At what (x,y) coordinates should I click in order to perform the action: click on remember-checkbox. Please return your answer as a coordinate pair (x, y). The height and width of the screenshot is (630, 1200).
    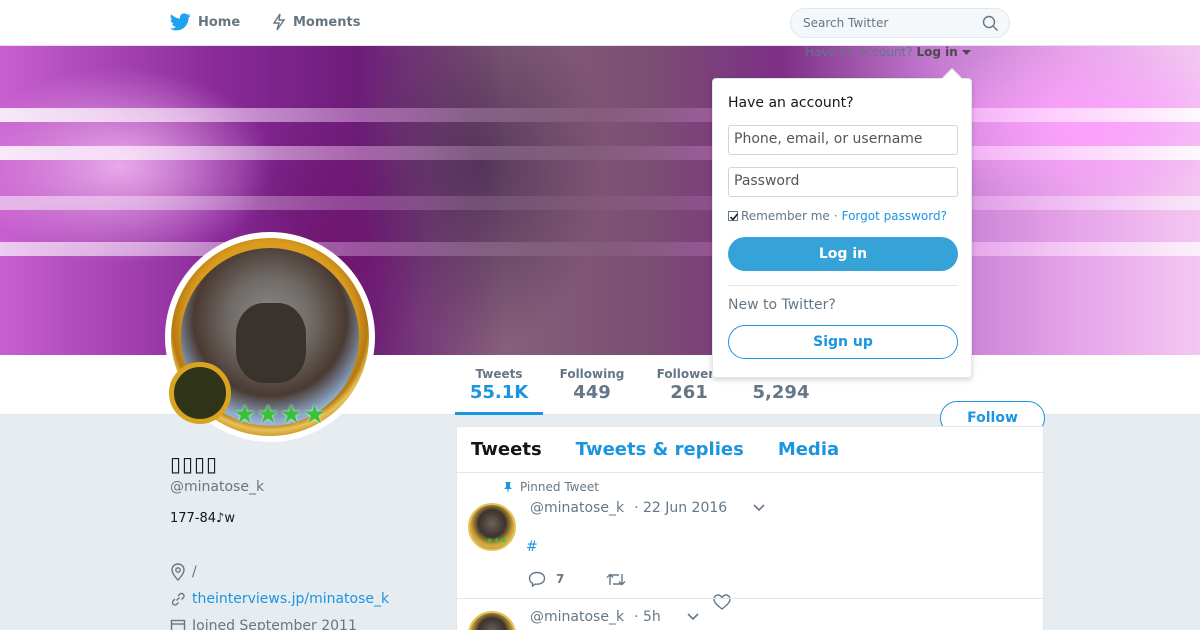
    Looking at the image, I should click on (733, 216).